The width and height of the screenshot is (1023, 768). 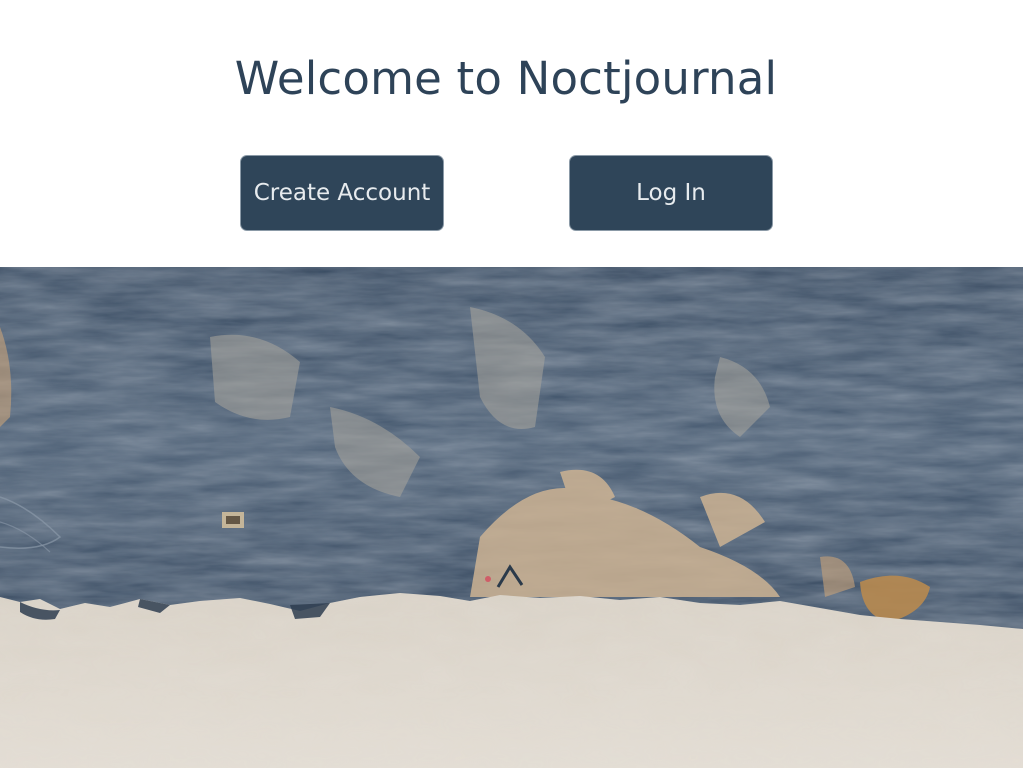 What do you see at coordinates (506, 78) in the screenshot?
I see `page-title: Welcome to Noctjournal` at bounding box center [506, 78].